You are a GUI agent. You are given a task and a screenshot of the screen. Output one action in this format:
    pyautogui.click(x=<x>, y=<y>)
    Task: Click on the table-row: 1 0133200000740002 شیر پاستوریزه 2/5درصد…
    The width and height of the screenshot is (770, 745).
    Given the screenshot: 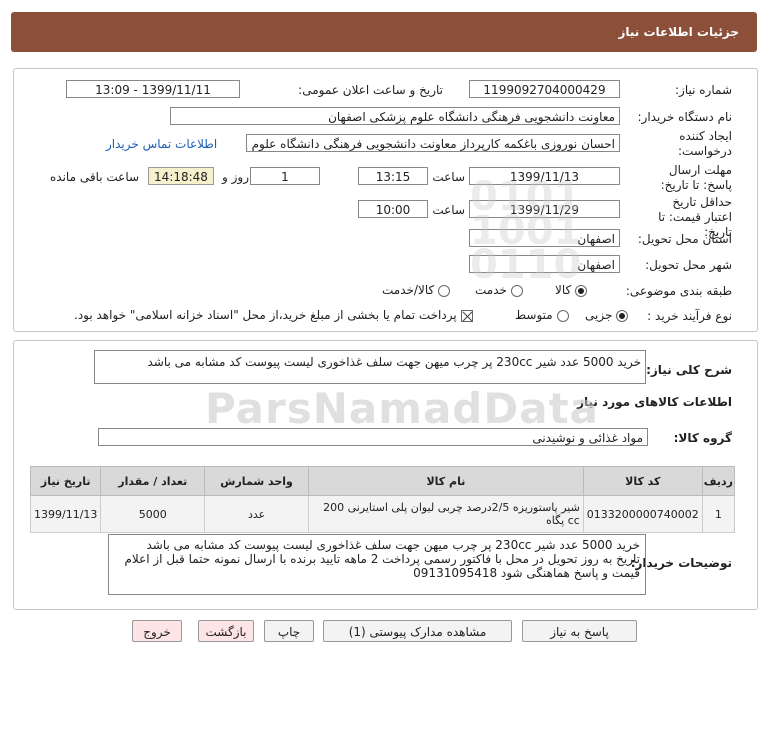 What is the action you would take?
    pyautogui.click(x=382, y=514)
    